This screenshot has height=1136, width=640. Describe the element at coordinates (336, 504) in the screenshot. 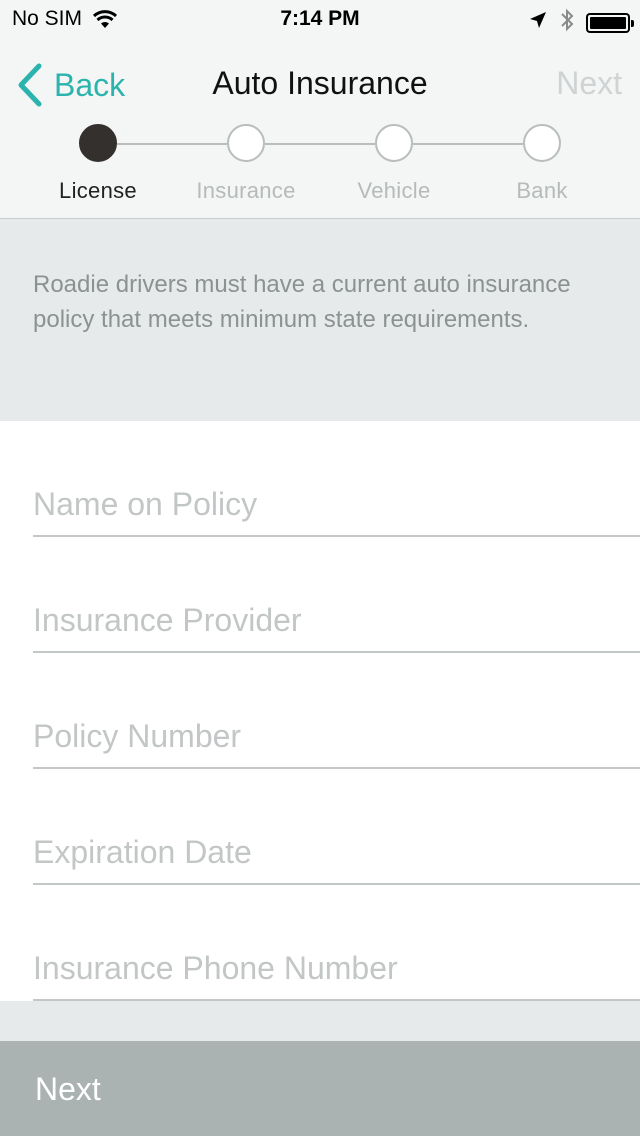

I see `name-on-policy-input` at that location.